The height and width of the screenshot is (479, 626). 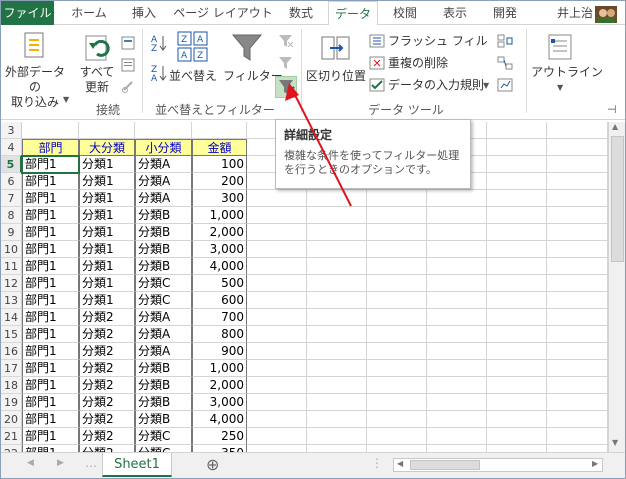 I want to click on annotation-arrow, so click(x=318, y=145).